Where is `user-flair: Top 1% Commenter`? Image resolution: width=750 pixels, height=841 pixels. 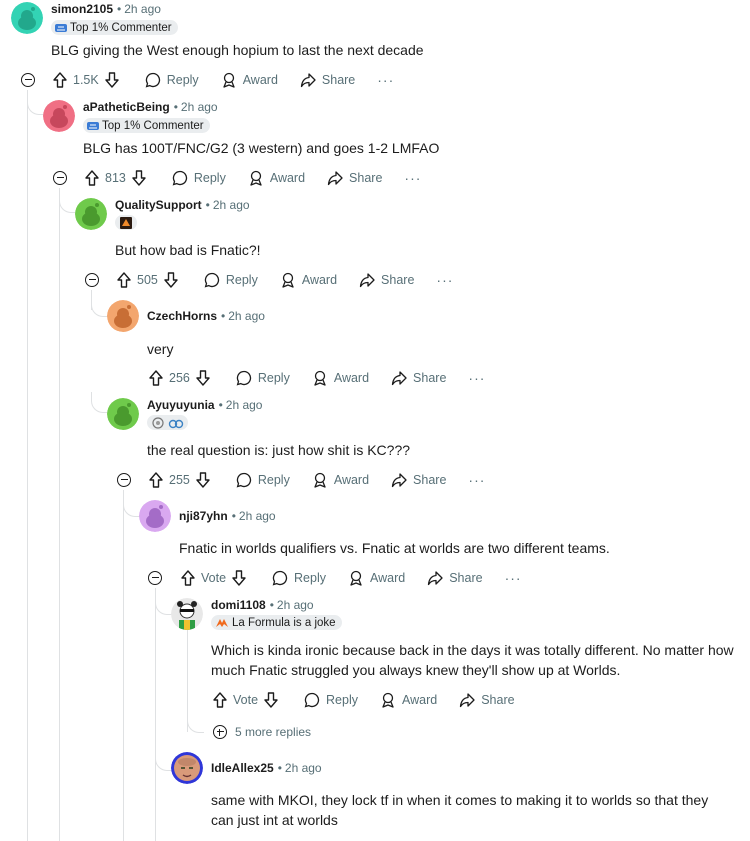 user-flair: Top 1% Commenter is located at coordinates (114, 27).